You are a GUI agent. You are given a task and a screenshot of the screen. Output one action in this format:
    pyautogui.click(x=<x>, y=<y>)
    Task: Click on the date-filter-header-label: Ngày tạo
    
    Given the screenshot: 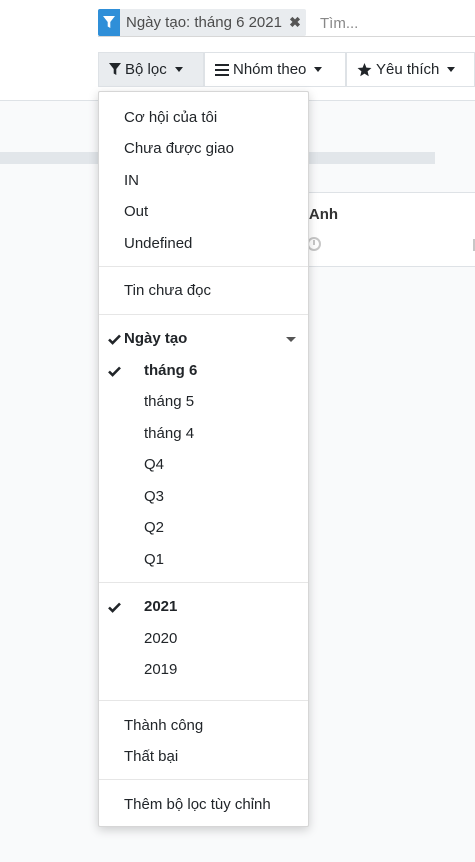 What is the action you would take?
    pyautogui.click(x=156, y=338)
    